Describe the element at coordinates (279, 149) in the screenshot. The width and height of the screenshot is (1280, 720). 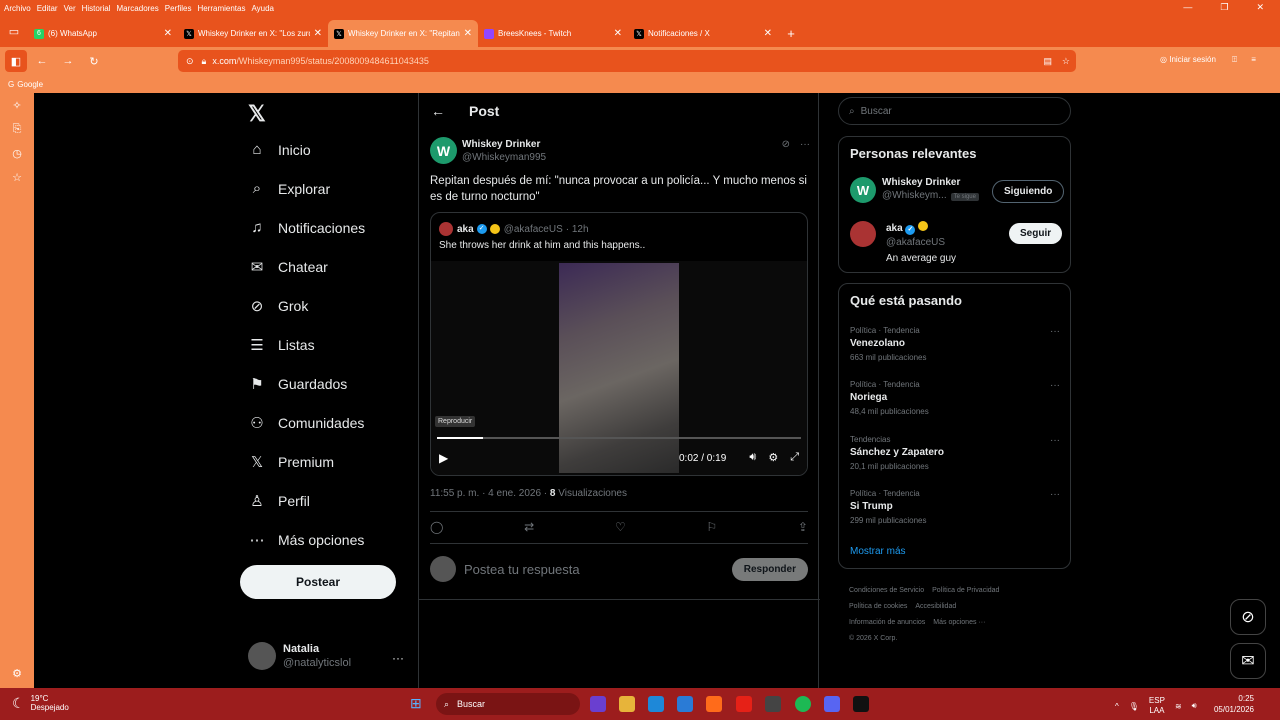
I see `nav-inicio: ⌂ Inicio` at that location.